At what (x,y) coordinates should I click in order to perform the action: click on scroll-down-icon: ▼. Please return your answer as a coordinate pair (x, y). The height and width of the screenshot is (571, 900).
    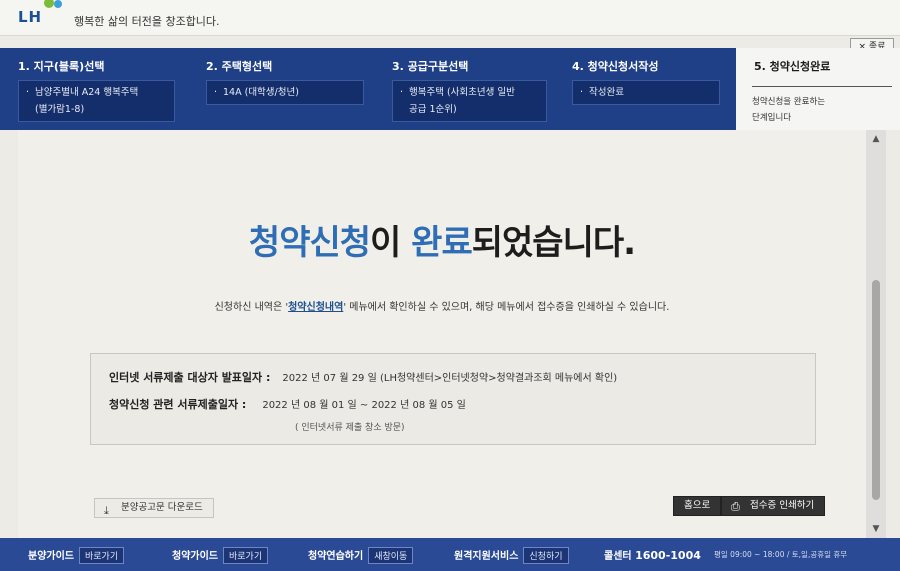
    Looking at the image, I should click on (876, 529).